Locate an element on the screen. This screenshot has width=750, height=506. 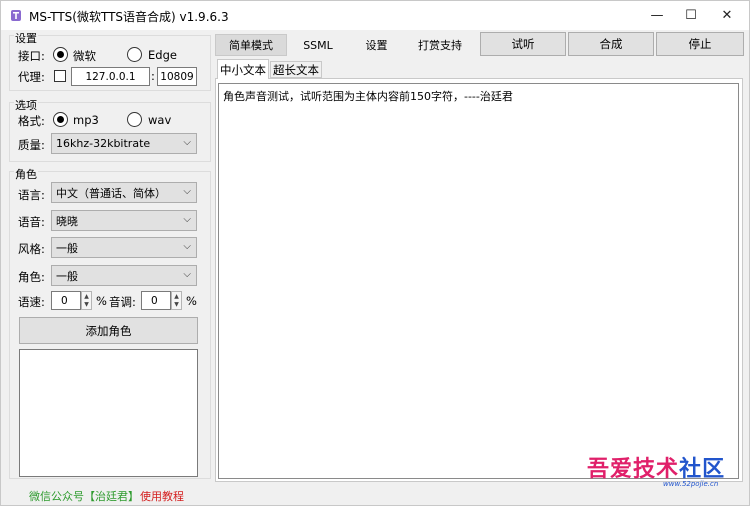
quality-select: 16khz-32kbitrate ⌵ is located at coordinates (124, 143).